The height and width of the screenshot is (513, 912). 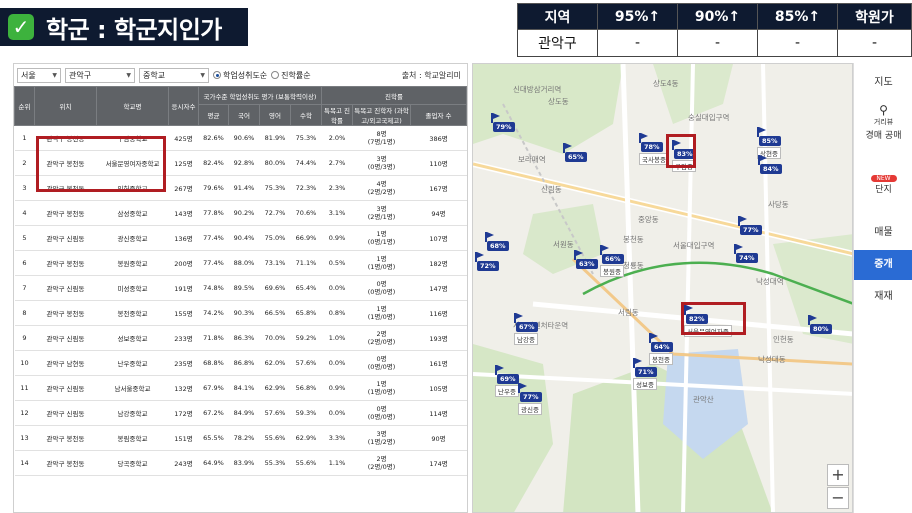 What do you see at coordinates (666, 83) in the screenshot?
I see `place-label: 상도4동` at bounding box center [666, 83].